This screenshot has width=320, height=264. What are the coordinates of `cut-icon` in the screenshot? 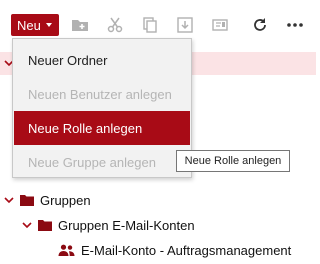 It's located at (115, 25).